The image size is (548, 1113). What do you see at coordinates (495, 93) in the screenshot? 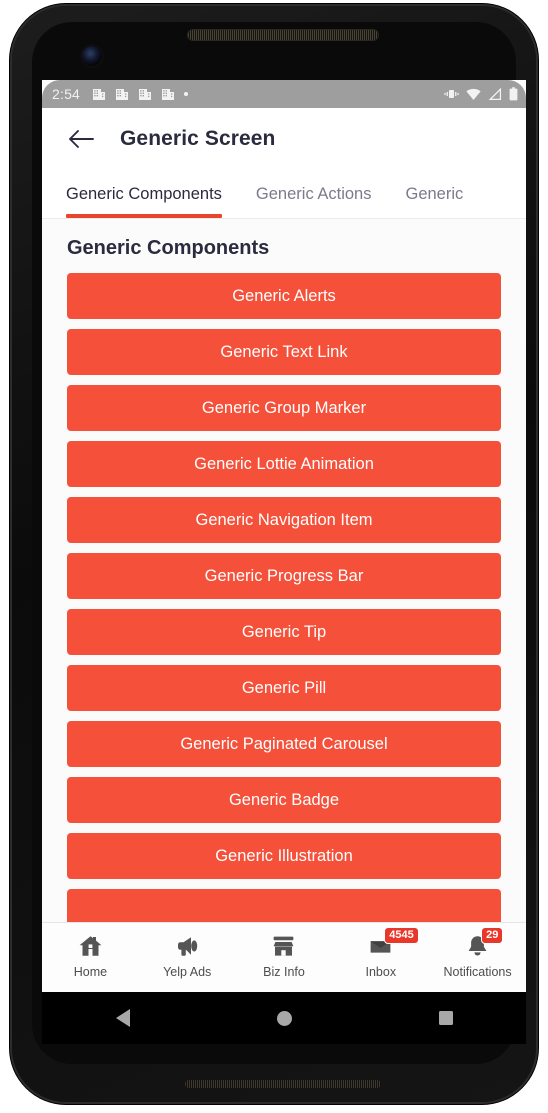
I see `cellular-signal-icon` at bounding box center [495, 93].